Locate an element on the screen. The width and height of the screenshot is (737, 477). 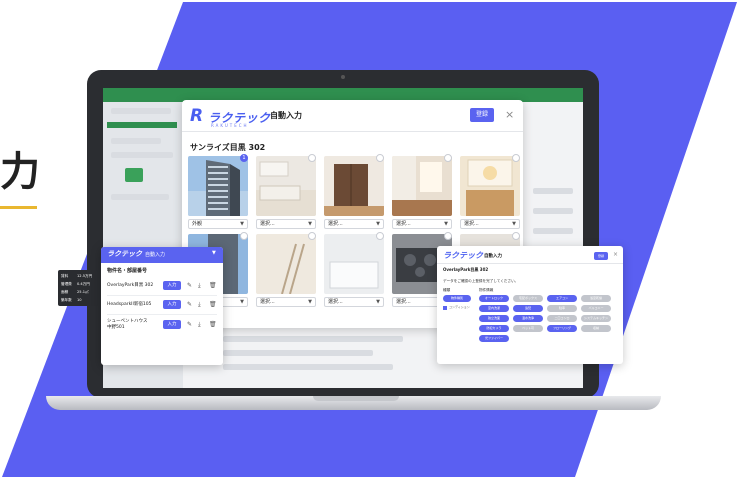
category-select: 外観 ▼ is located at coordinates (218, 224).